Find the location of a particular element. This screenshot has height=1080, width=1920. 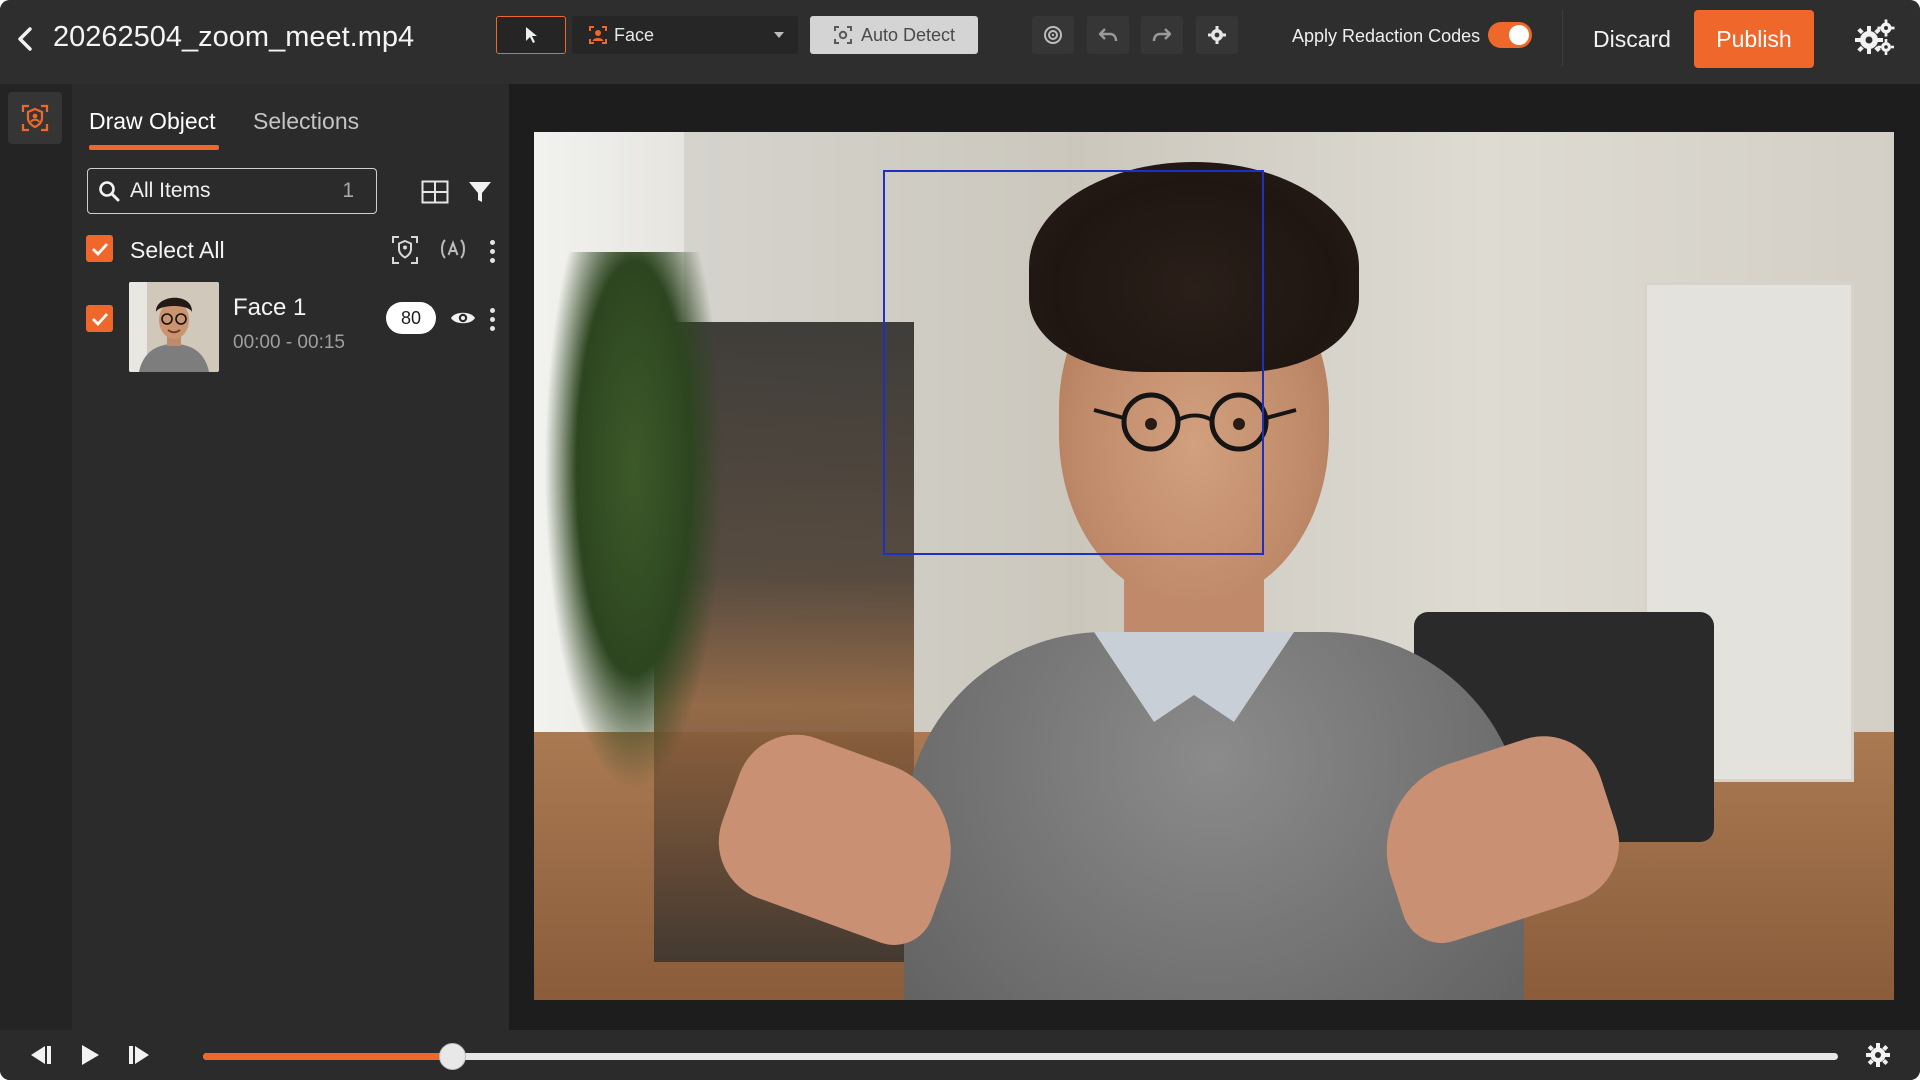

auto-detect-label: Auto Detect is located at coordinates (908, 34).